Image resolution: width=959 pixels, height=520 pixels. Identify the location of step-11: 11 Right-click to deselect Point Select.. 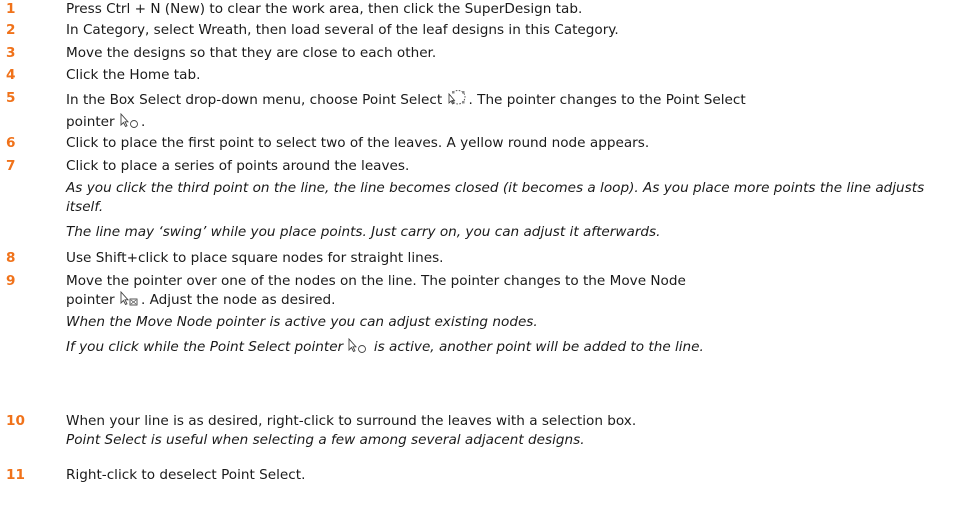
(152, 475).